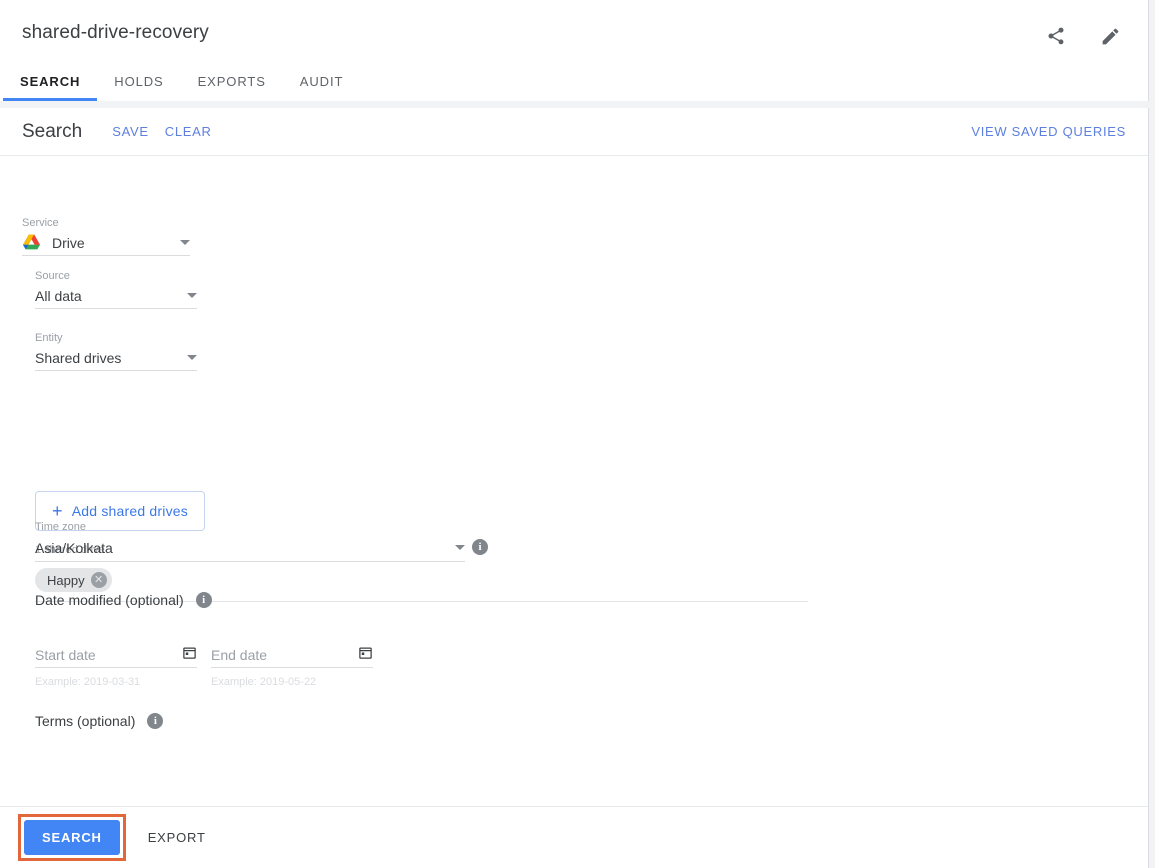 The height and width of the screenshot is (868, 1155). Describe the element at coordinates (115, 32) in the screenshot. I see `page-title: shared-drive-recovery` at that location.